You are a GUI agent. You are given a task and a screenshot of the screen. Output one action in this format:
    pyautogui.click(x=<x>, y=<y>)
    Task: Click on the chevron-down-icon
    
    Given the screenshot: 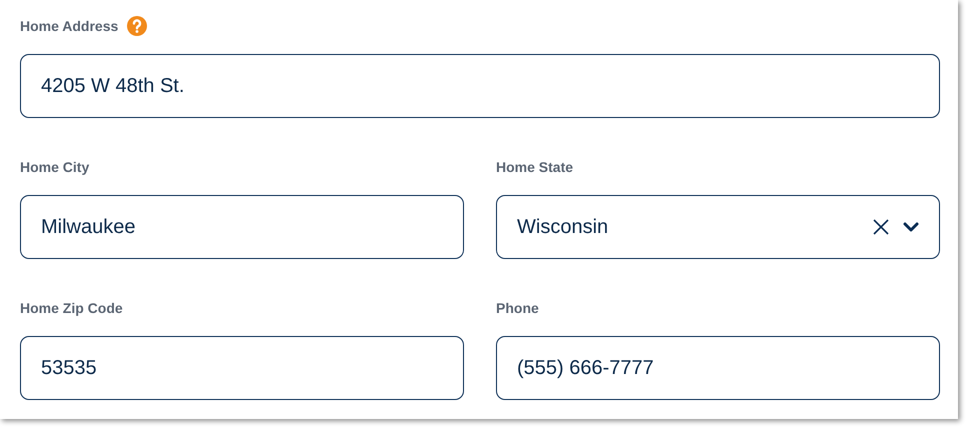 What is the action you would take?
    pyautogui.click(x=911, y=227)
    